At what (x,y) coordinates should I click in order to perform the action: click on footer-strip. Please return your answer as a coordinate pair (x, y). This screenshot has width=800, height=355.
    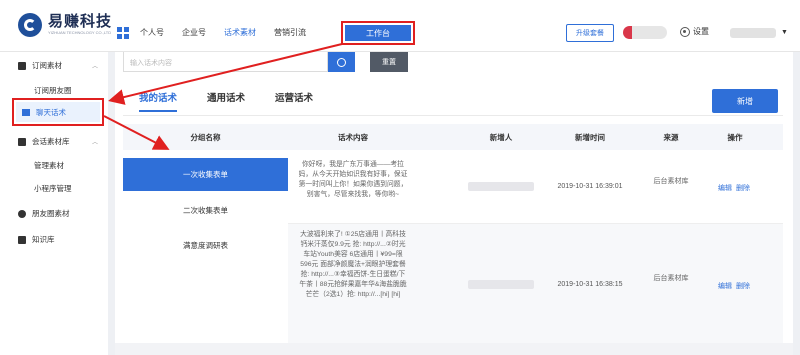
    Looking at the image, I should click on (454, 349).